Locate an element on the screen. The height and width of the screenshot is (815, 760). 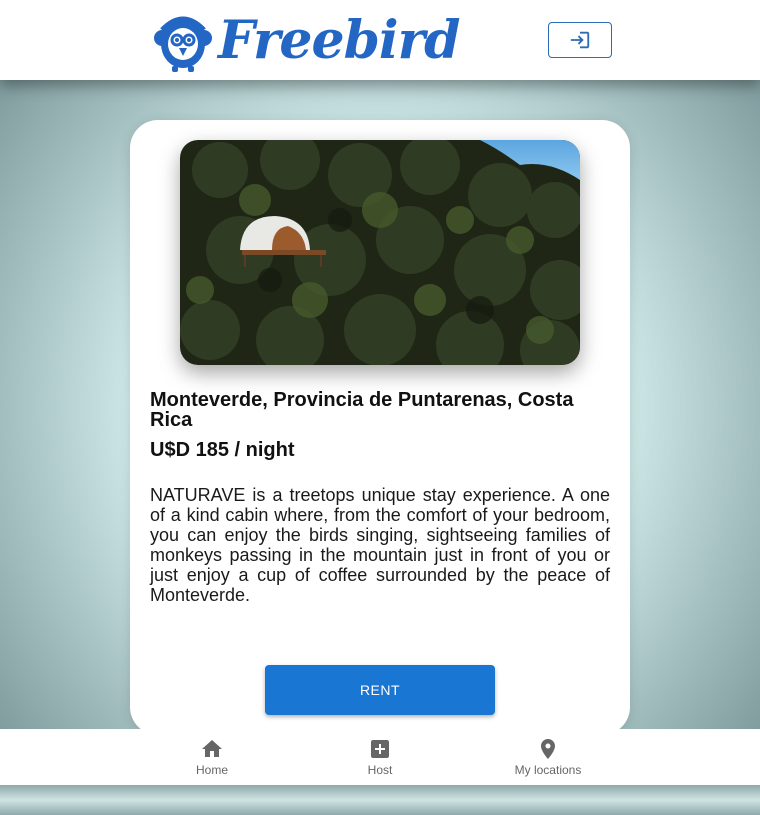
bottom-navigation: Home Host My locations is located at coordinates (380, 757).